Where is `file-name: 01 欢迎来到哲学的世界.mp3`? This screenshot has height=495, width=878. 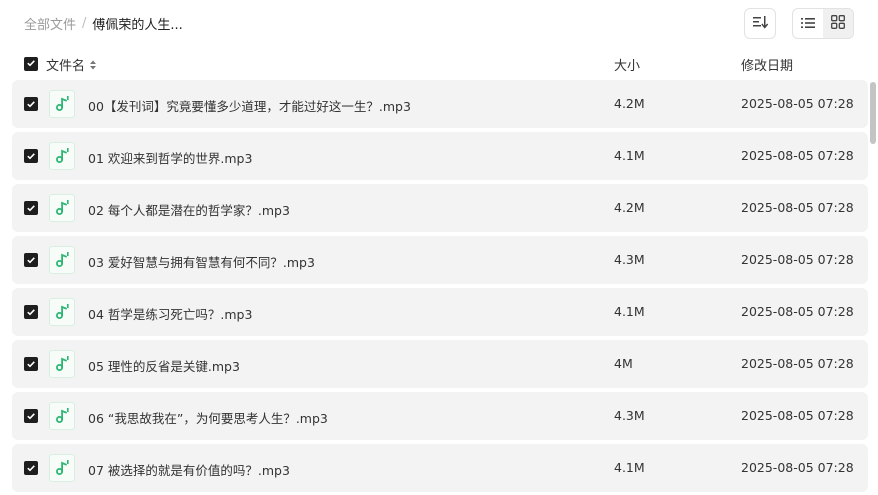
file-name: 01 欢迎来到哲学的世界.mp3 is located at coordinates (170, 157).